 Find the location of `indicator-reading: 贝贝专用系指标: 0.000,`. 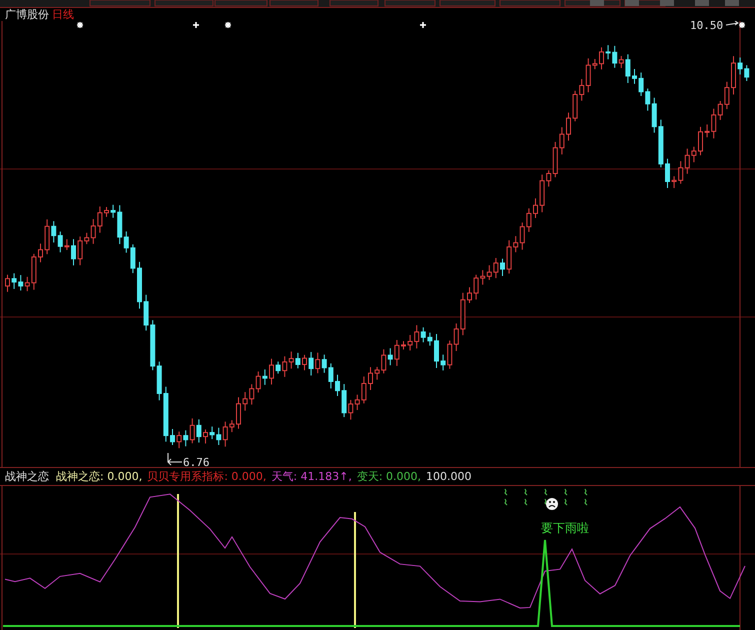

indicator-reading: 贝贝专用系指标: 0.000, is located at coordinates (206, 476).